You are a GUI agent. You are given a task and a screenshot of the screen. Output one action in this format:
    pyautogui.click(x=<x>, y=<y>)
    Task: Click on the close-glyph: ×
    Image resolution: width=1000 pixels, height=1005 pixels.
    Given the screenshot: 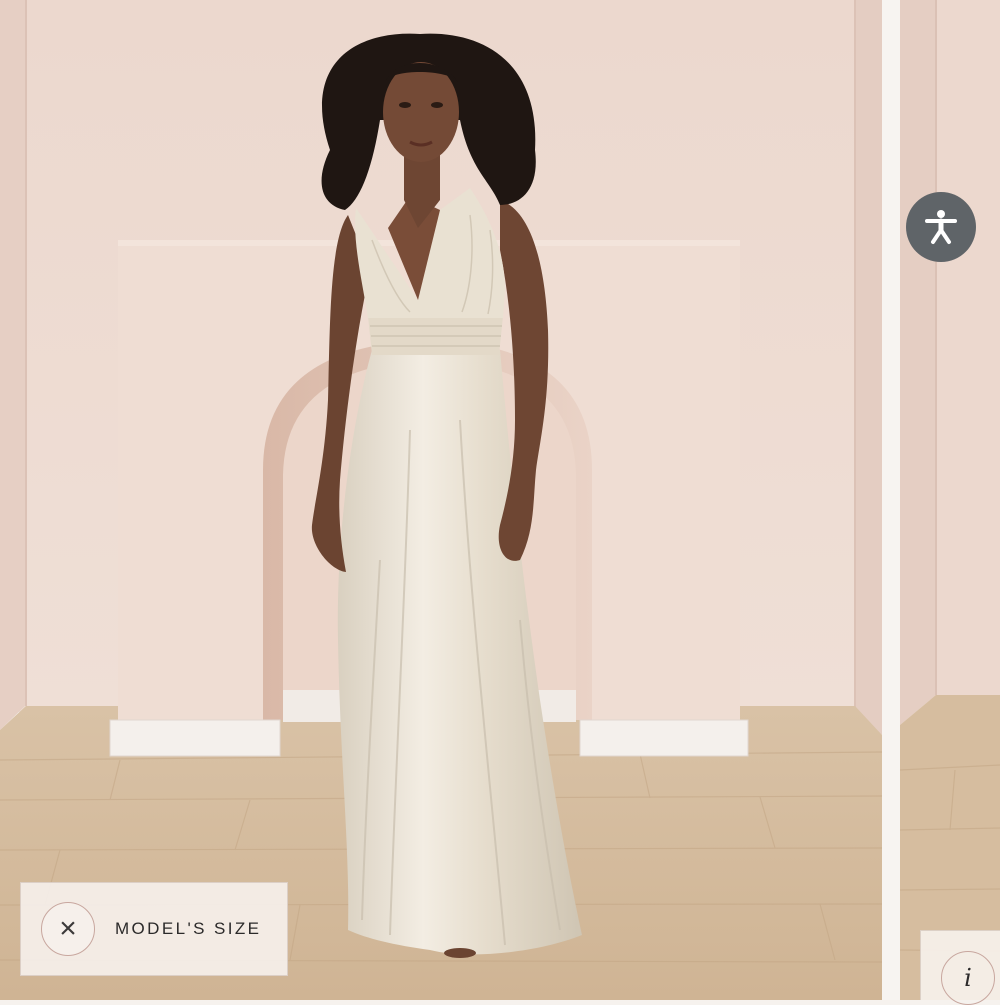 What is the action you would take?
    pyautogui.click(x=68, y=928)
    